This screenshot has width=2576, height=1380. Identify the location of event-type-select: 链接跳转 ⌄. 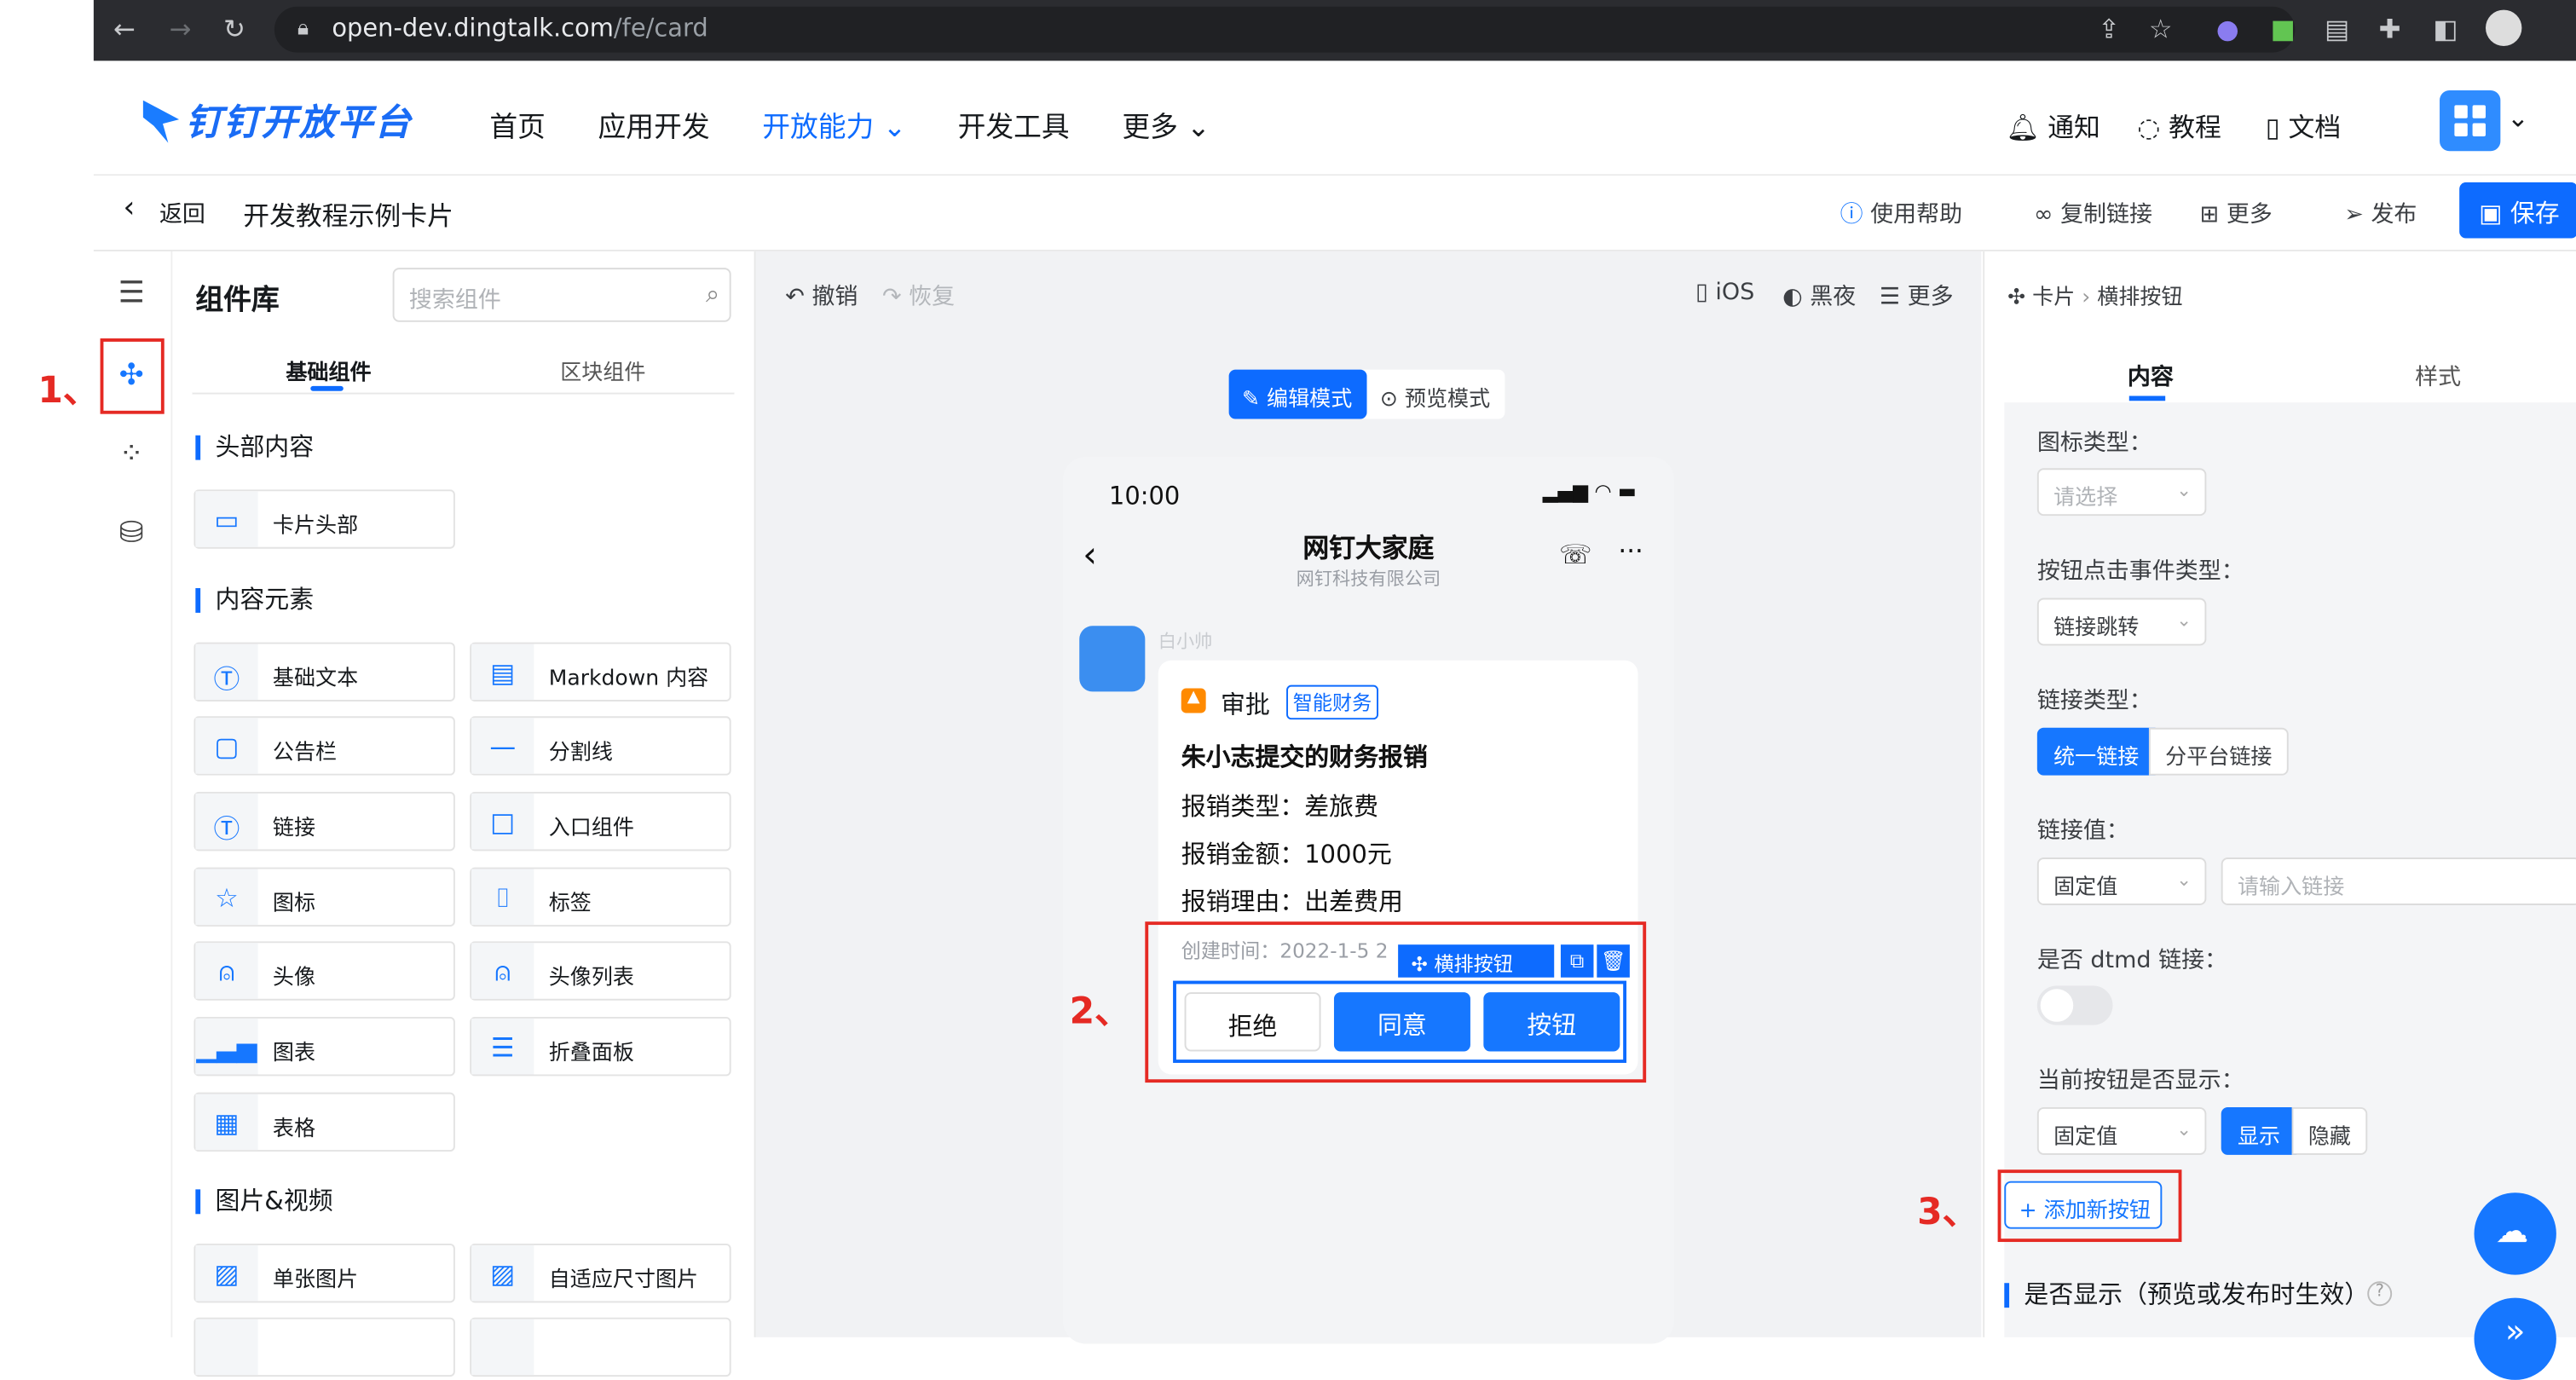
(2121, 622).